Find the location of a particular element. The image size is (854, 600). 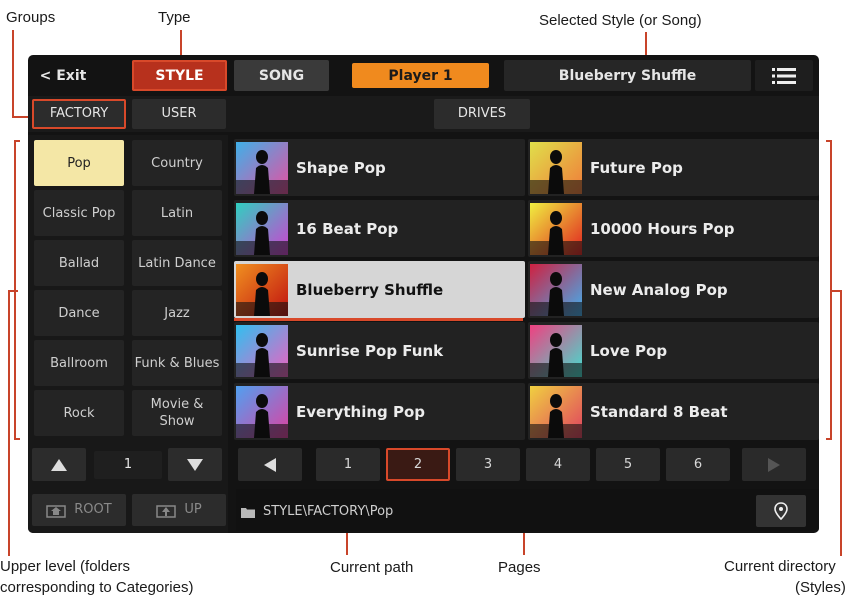

category-item: Country is located at coordinates (177, 163).